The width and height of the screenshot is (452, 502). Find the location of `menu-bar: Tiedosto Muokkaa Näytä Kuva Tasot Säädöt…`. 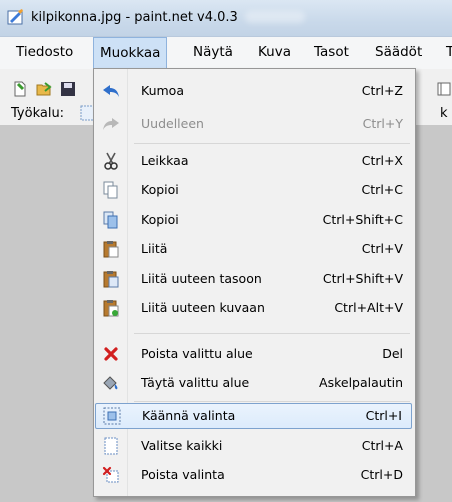

menu-bar: Tiedosto Muokkaa Näytä Kuva Tasot Säädöt… is located at coordinates (226, 52).